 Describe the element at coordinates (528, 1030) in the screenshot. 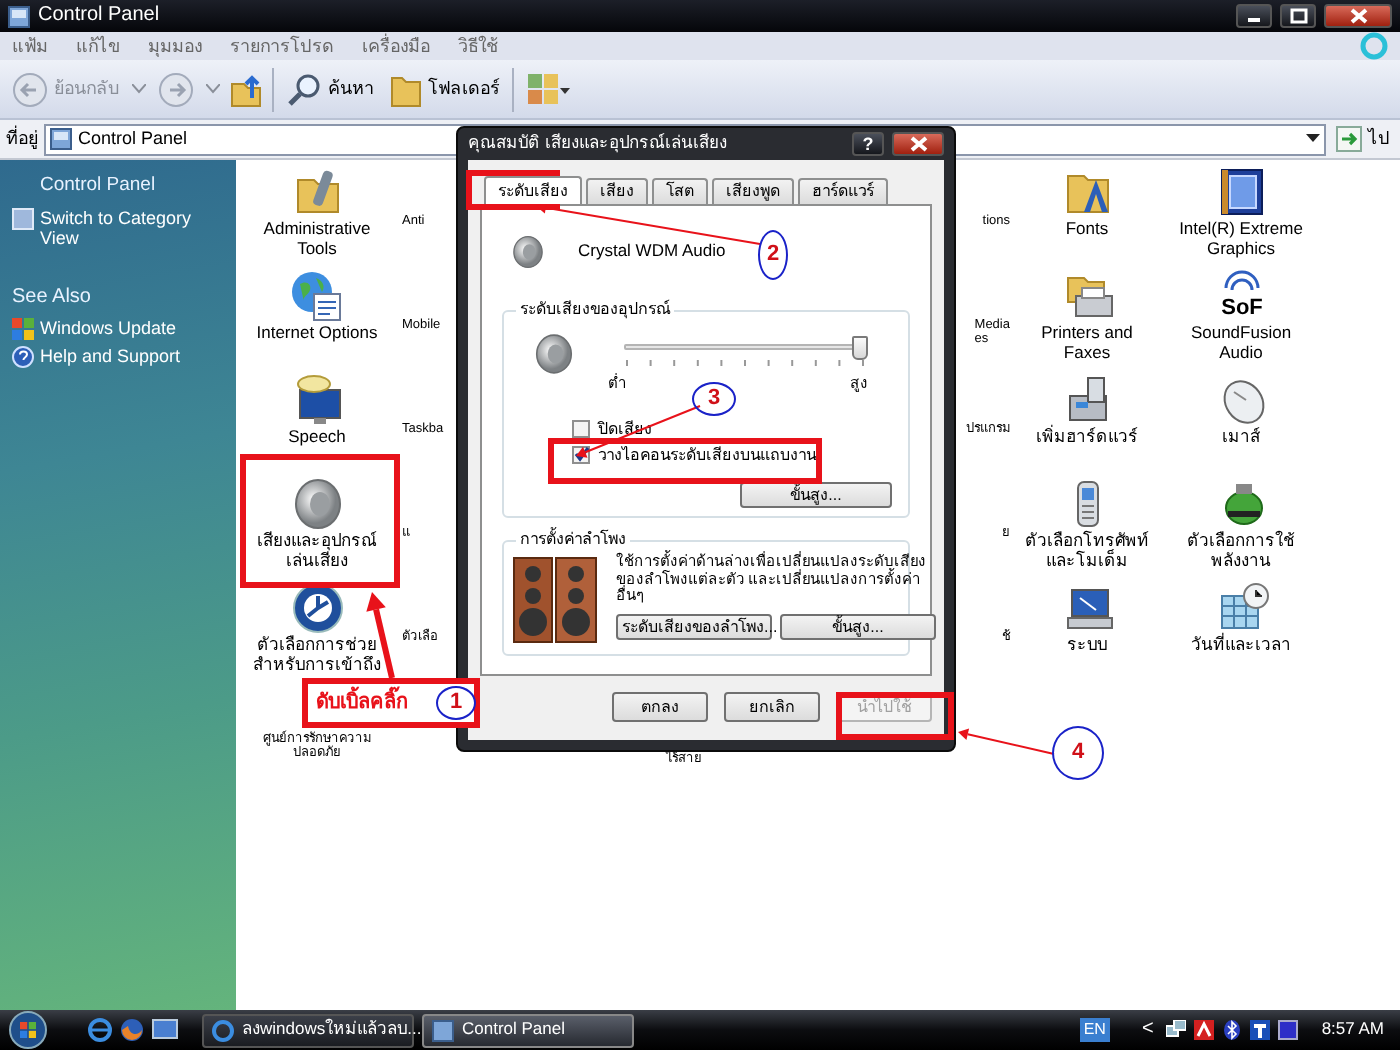

I see `taskbar-button: Control Panel` at that location.